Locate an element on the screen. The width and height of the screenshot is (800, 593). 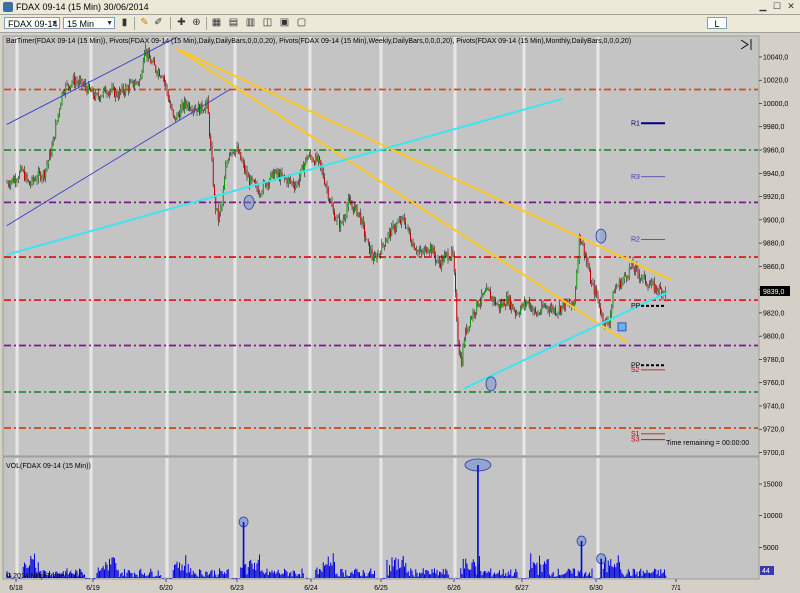
strategy-icon: ◫ is located at coordinates (267, 23).